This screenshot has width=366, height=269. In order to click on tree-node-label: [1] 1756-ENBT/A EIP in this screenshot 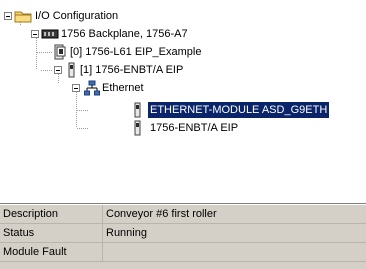, I will do `click(132, 70)`.